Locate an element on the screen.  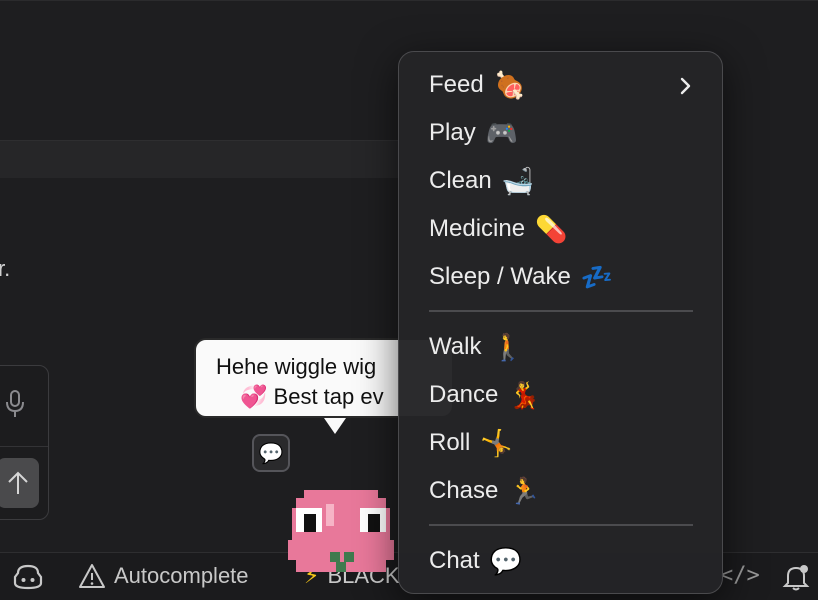
menu-item-walk: Walk 🚶 is located at coordinates (476, 347).